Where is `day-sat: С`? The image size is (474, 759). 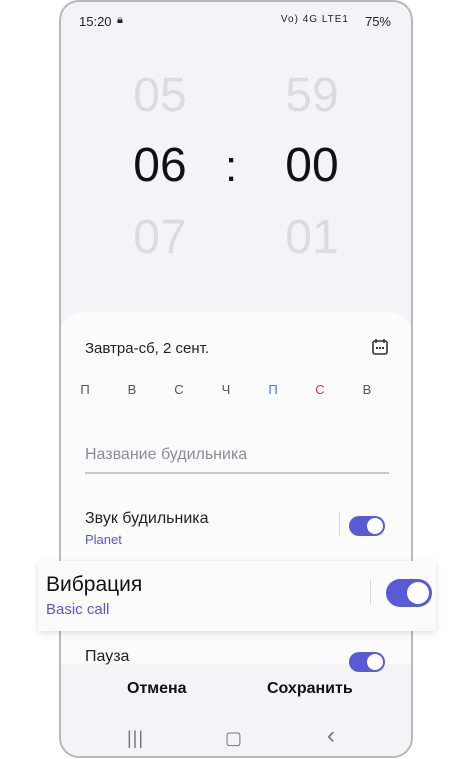
day-sat: С is located at coordinates (320, 389).